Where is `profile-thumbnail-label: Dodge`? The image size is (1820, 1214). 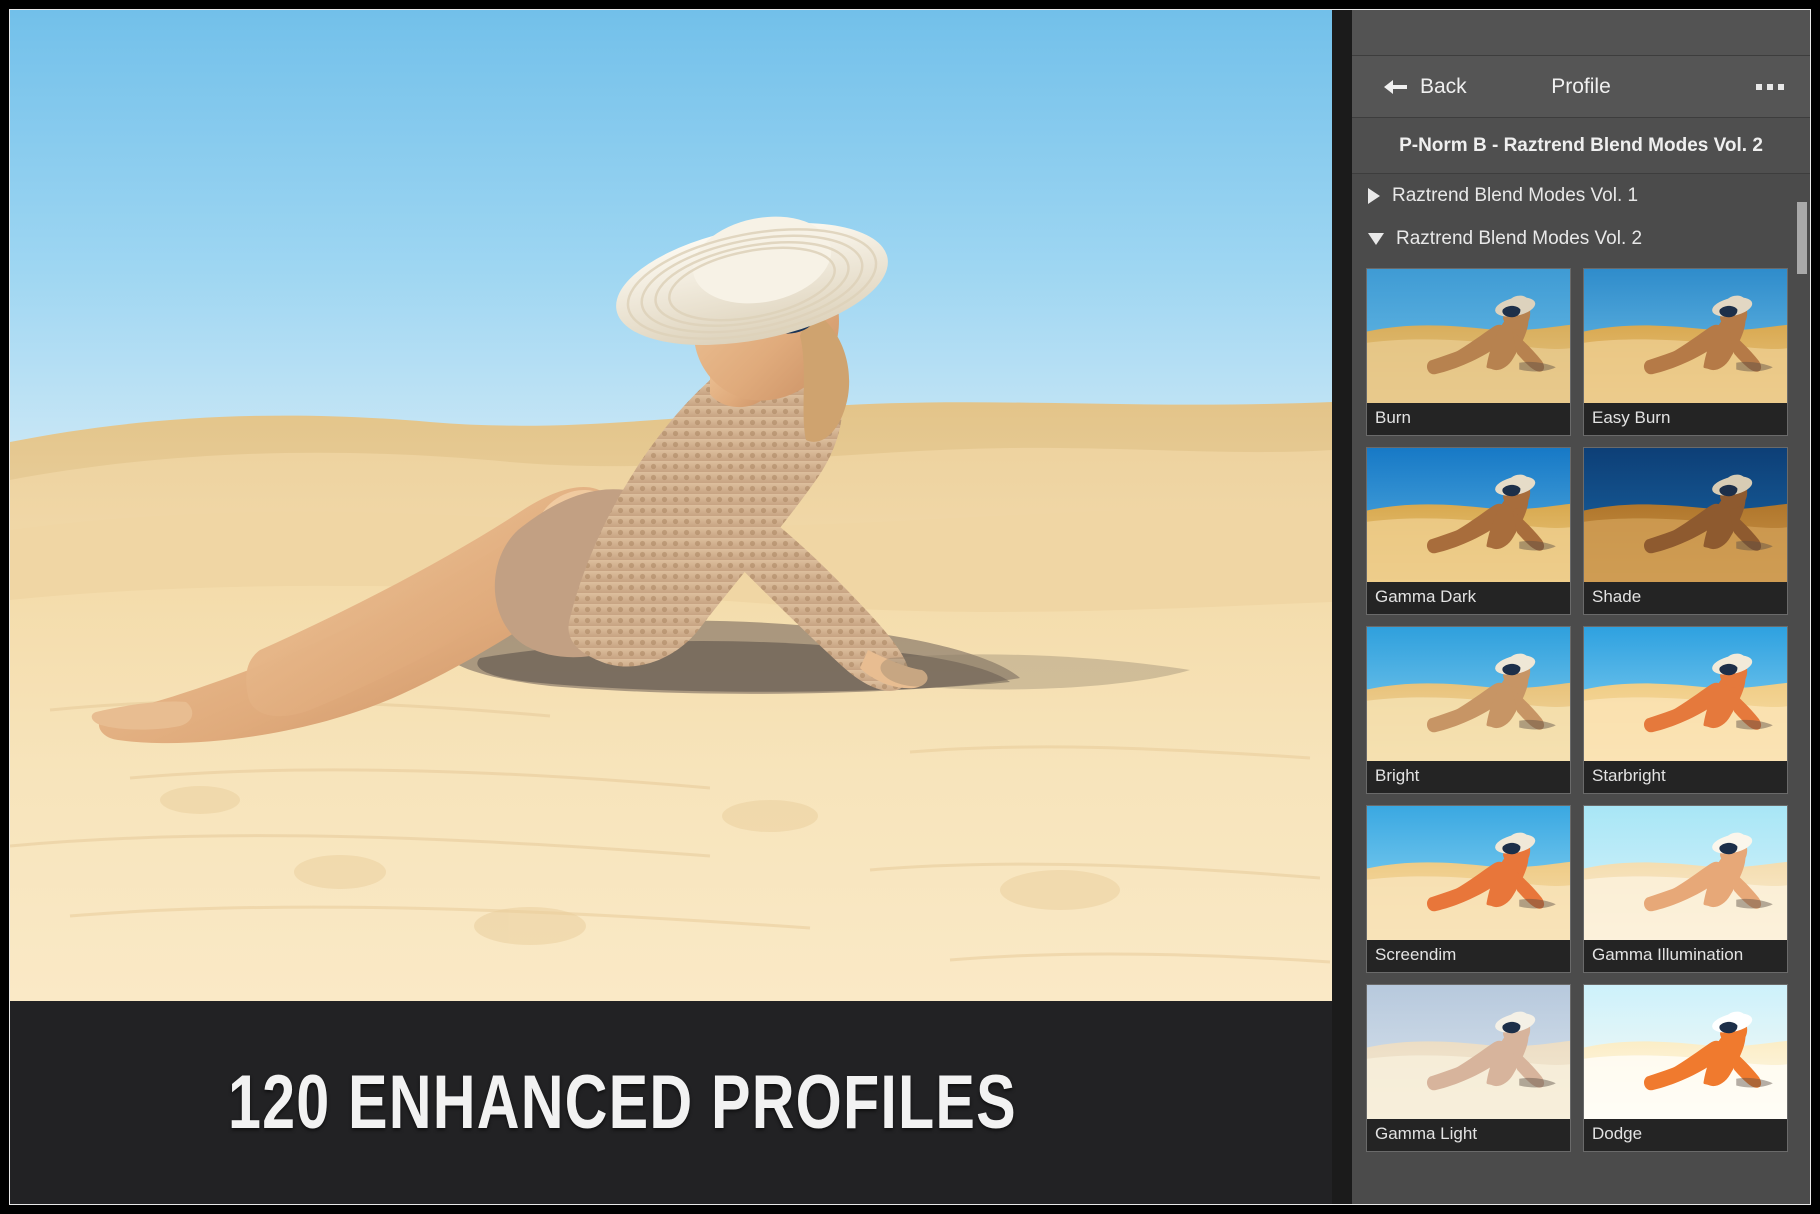
profile-thumbnail-label: Dodge is located at coordinates (1685, 1135).